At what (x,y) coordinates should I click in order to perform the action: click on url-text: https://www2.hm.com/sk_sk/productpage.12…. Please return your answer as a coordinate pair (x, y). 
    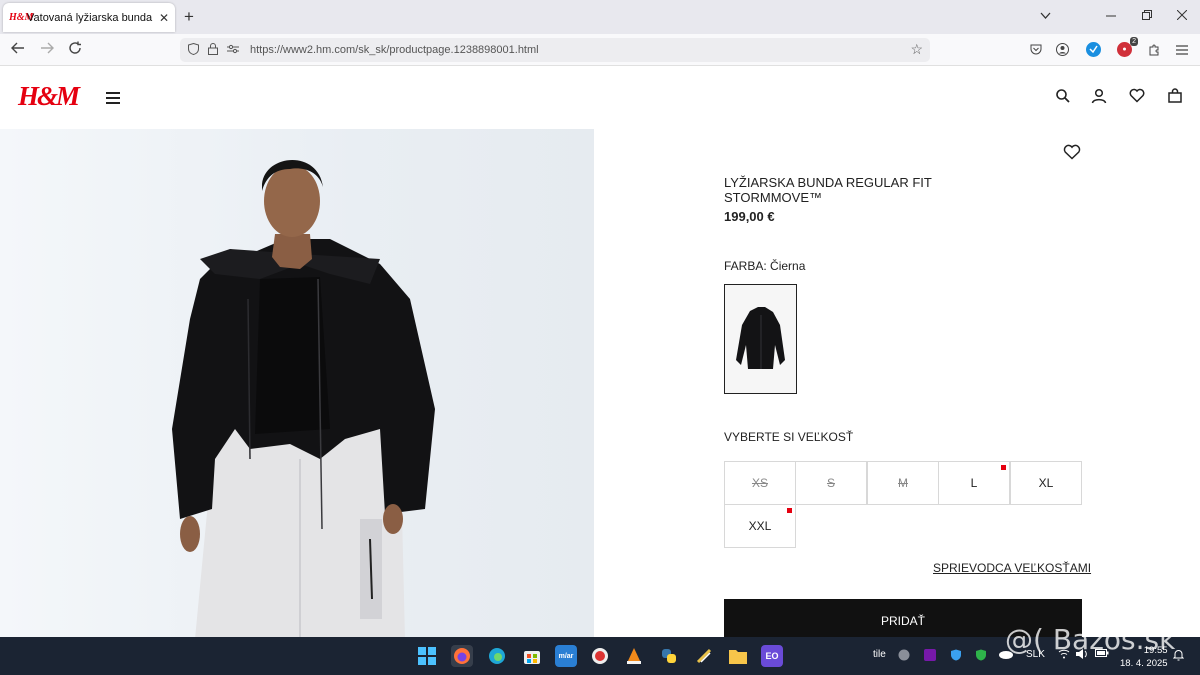
    Looking at the image, I should click on (394, 50).